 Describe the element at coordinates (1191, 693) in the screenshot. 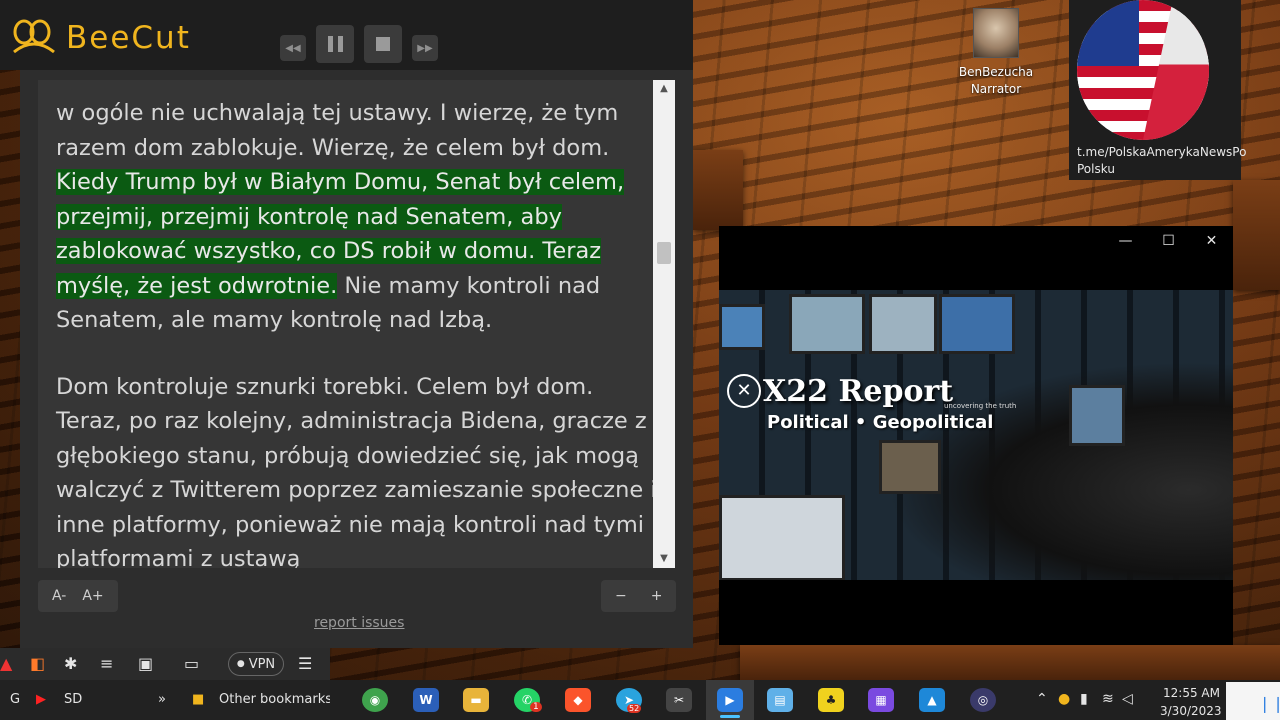

I see `clock-time: 12:55 AM` at that location.